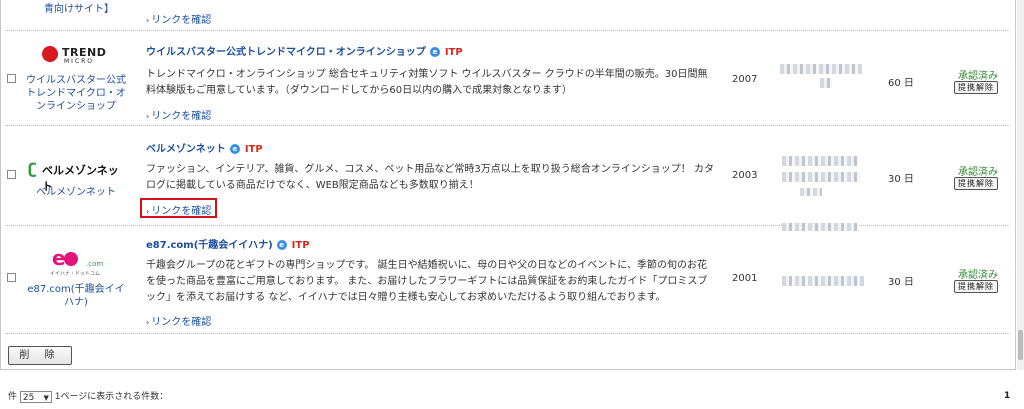 This screenshot has width=1024, height=409. I want to click on unlink-button-trend: 提携解除, so click(976, 87).